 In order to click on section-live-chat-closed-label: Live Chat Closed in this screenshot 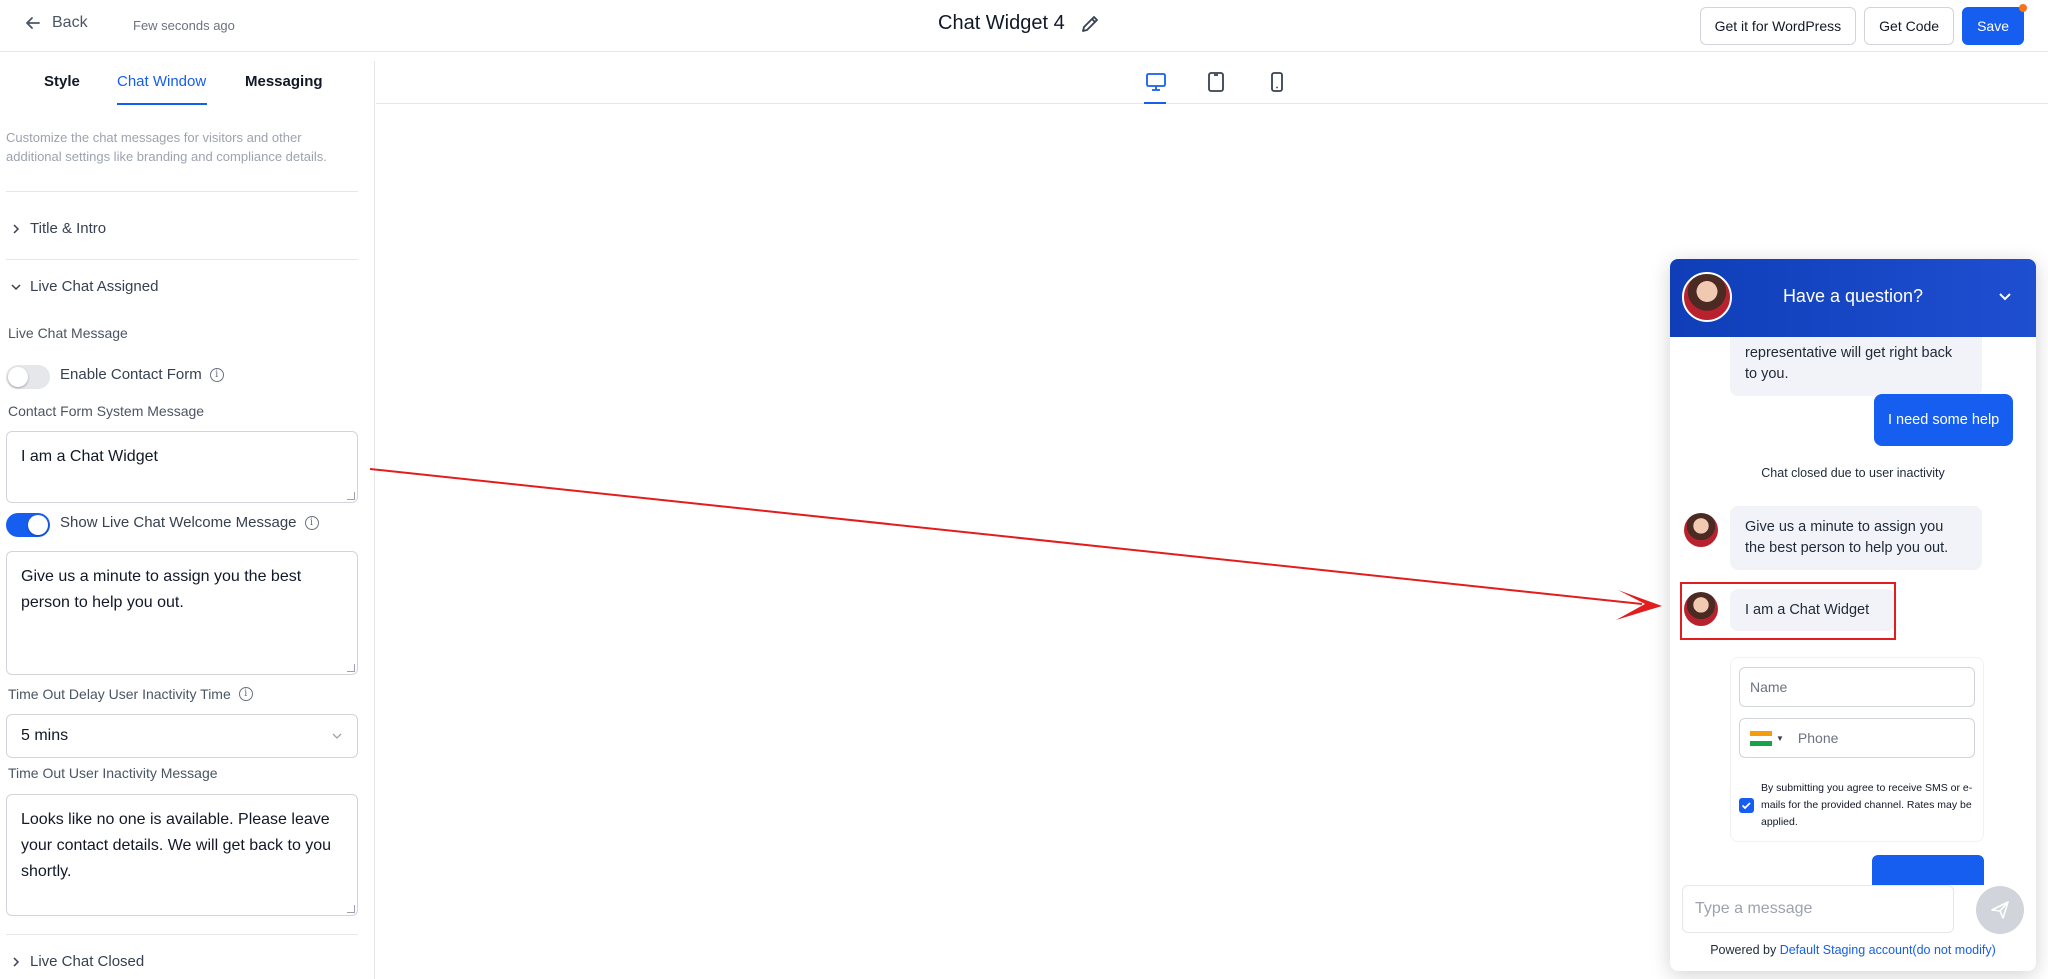, I will do `click(87, 961)`.